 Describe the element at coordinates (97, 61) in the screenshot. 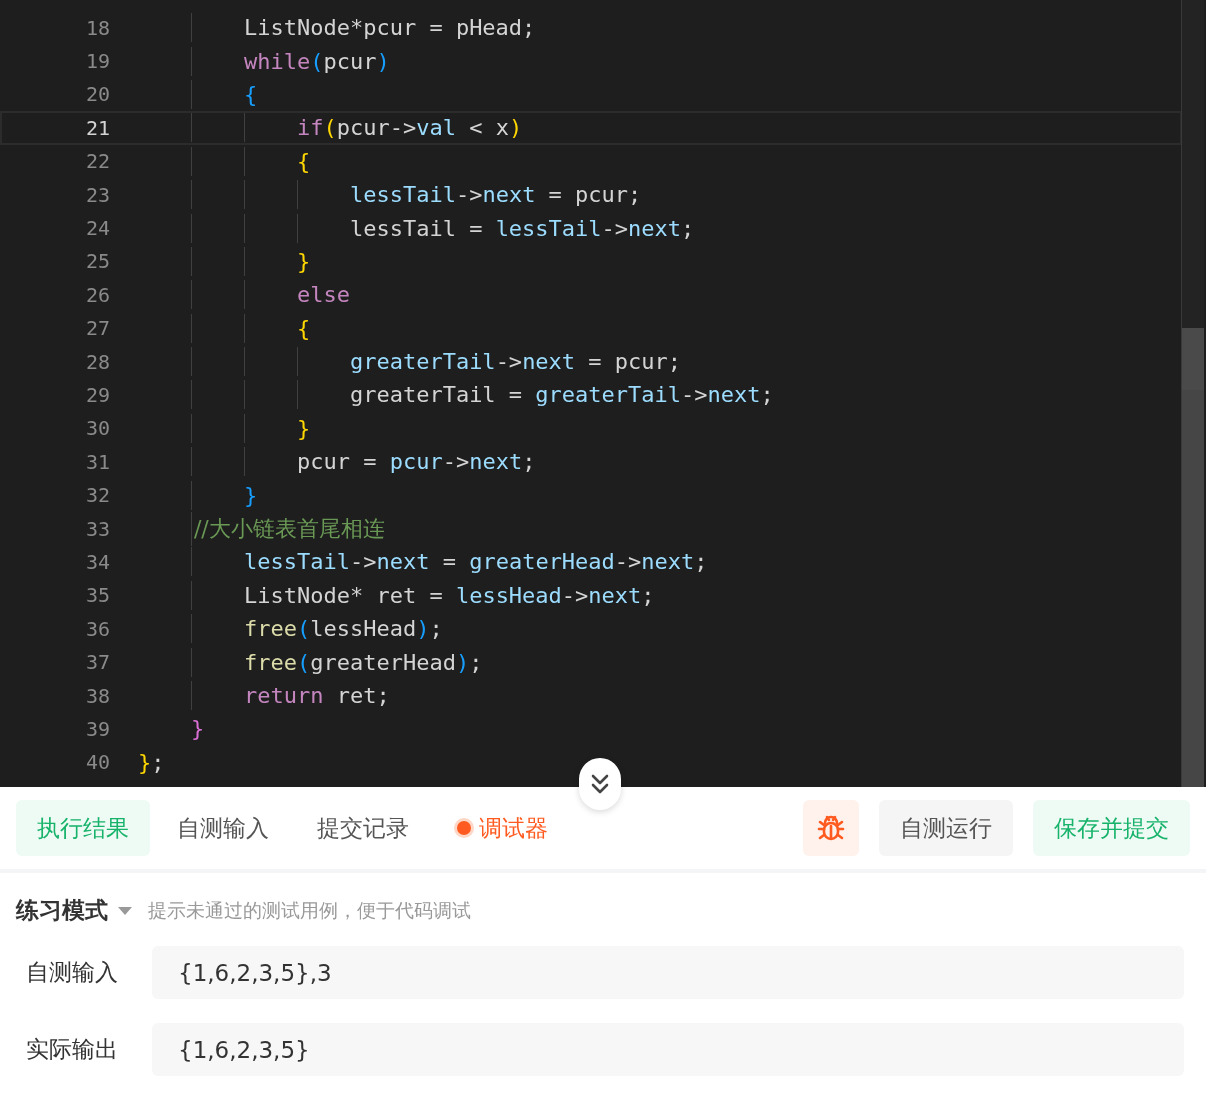

I see `line-number: 19` at that location.